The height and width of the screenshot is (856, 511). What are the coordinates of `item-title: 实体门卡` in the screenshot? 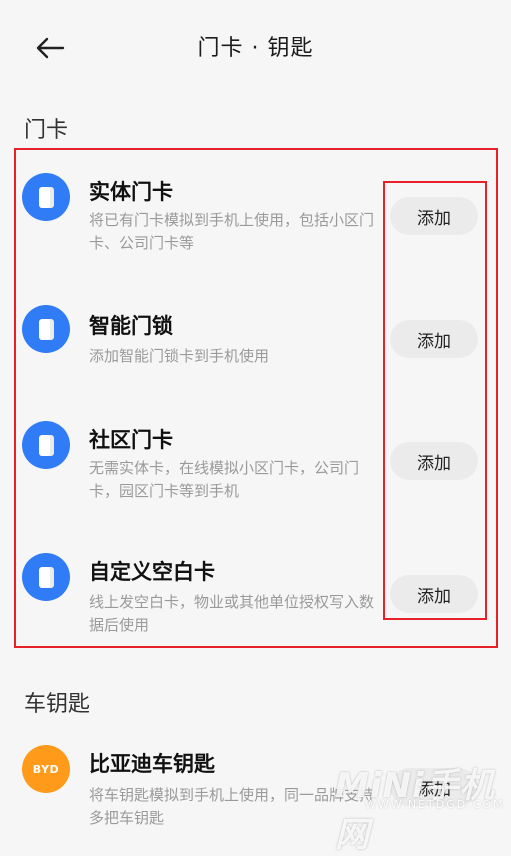 It's located at (131, 192).